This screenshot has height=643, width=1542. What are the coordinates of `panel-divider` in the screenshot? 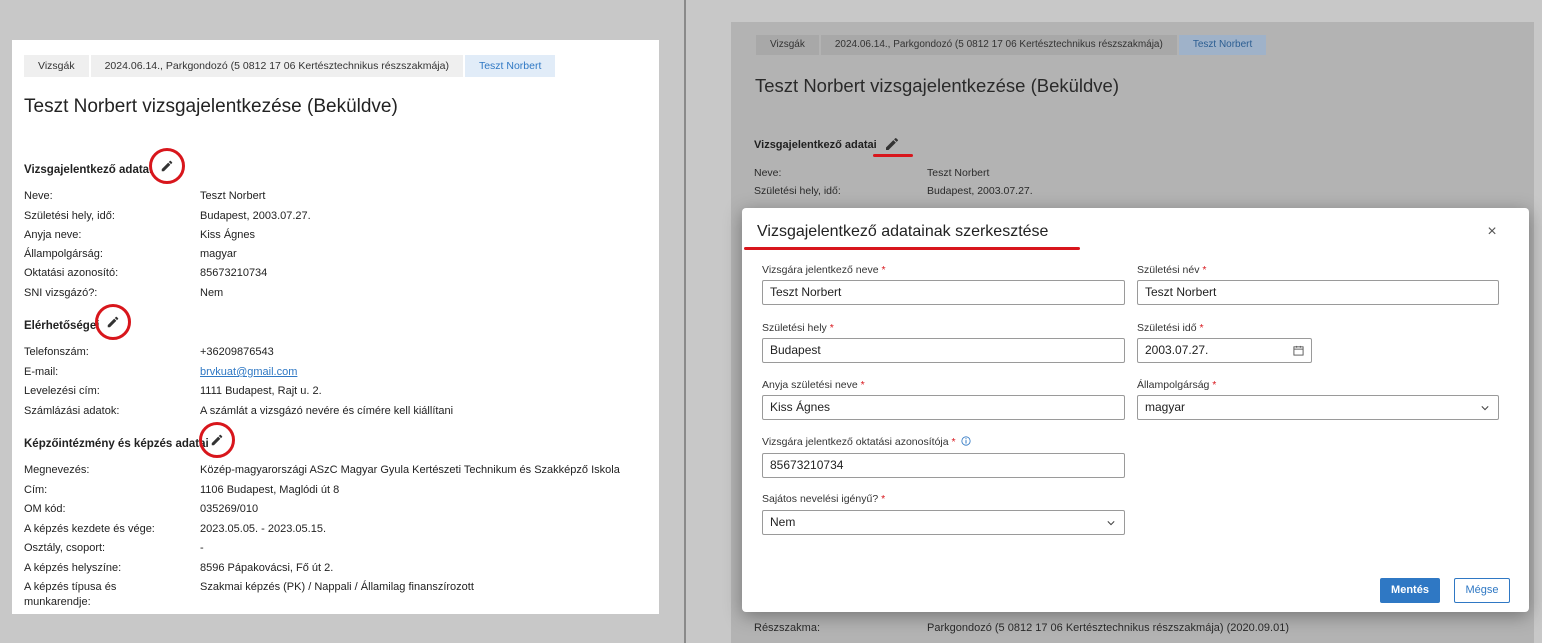 It's located at (685, 321).